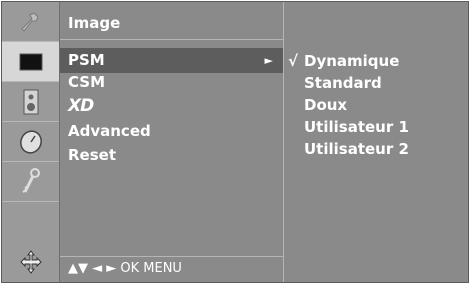  What do you see at coordinates (92, 155) in the screenshot?
I see `menu-item-label: Reset` at bounding box center [92, 155].